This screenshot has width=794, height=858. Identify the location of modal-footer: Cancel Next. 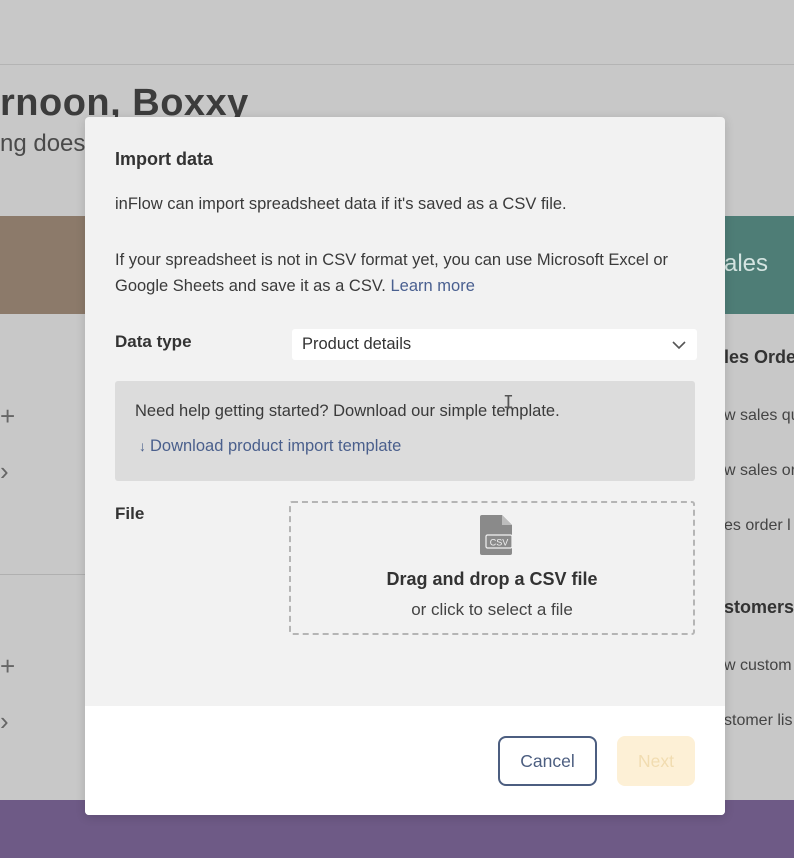
(405, 760).